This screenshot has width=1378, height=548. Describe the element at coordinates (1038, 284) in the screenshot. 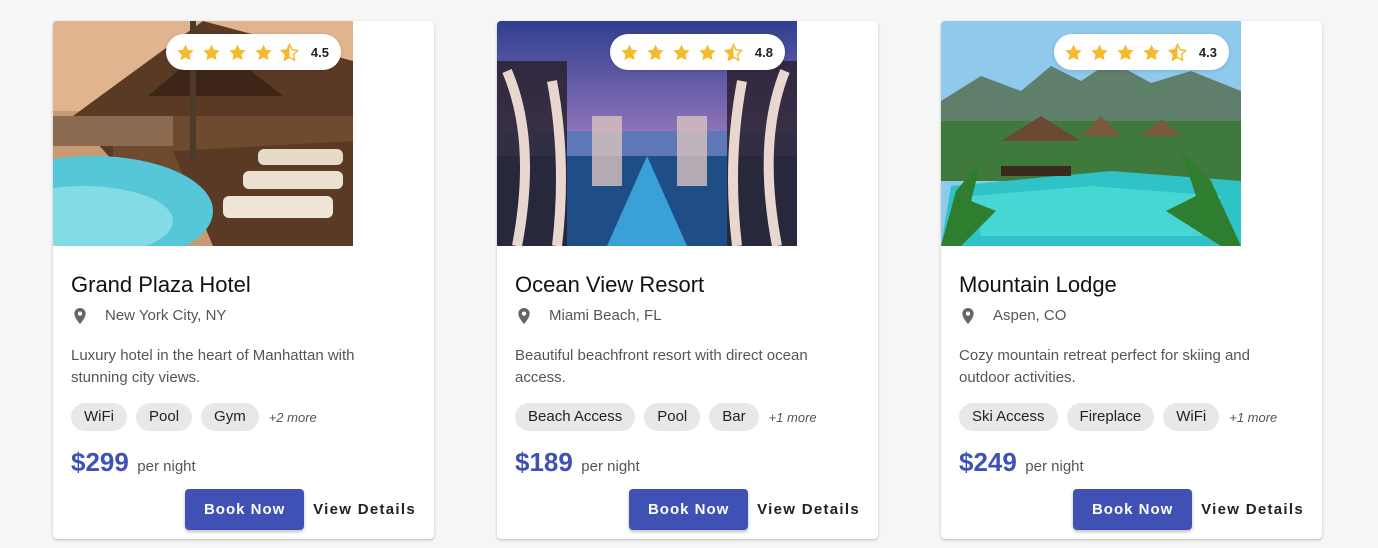

I see `hotel-name: Mountain Lodge` at that location.